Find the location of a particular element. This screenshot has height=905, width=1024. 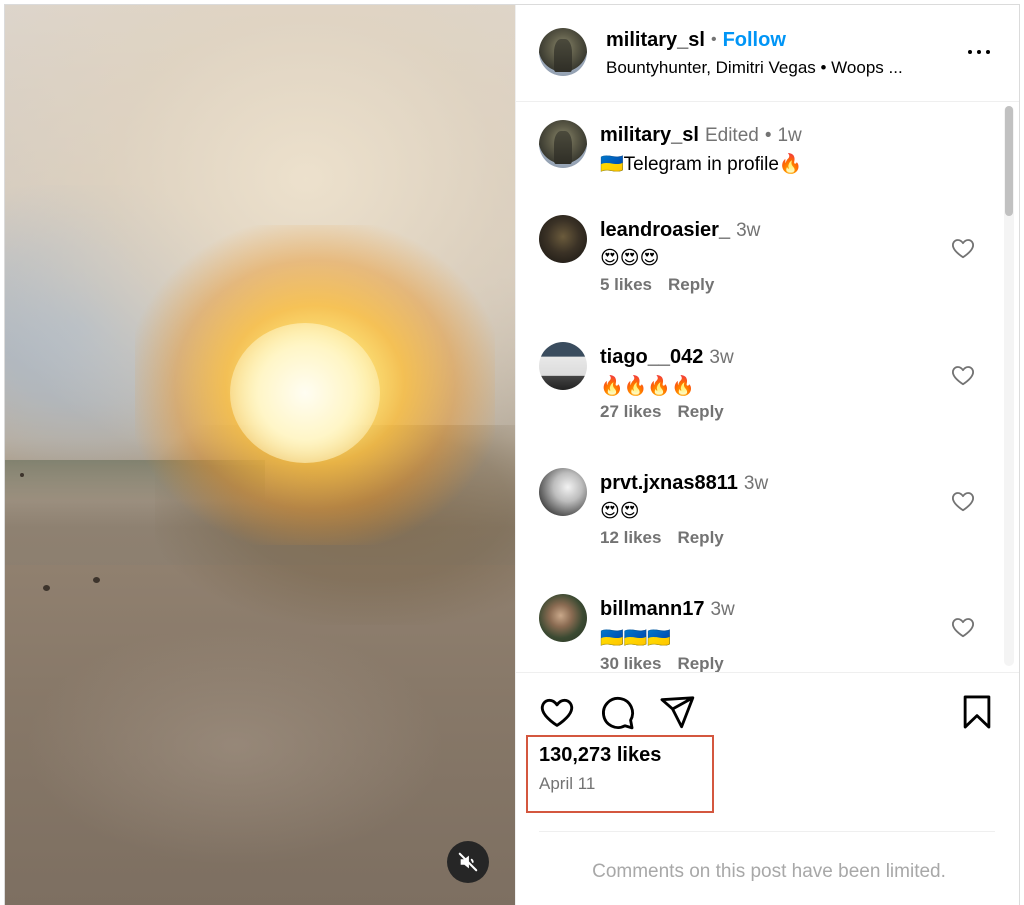

mute-button is located at coordinates (468, 862).